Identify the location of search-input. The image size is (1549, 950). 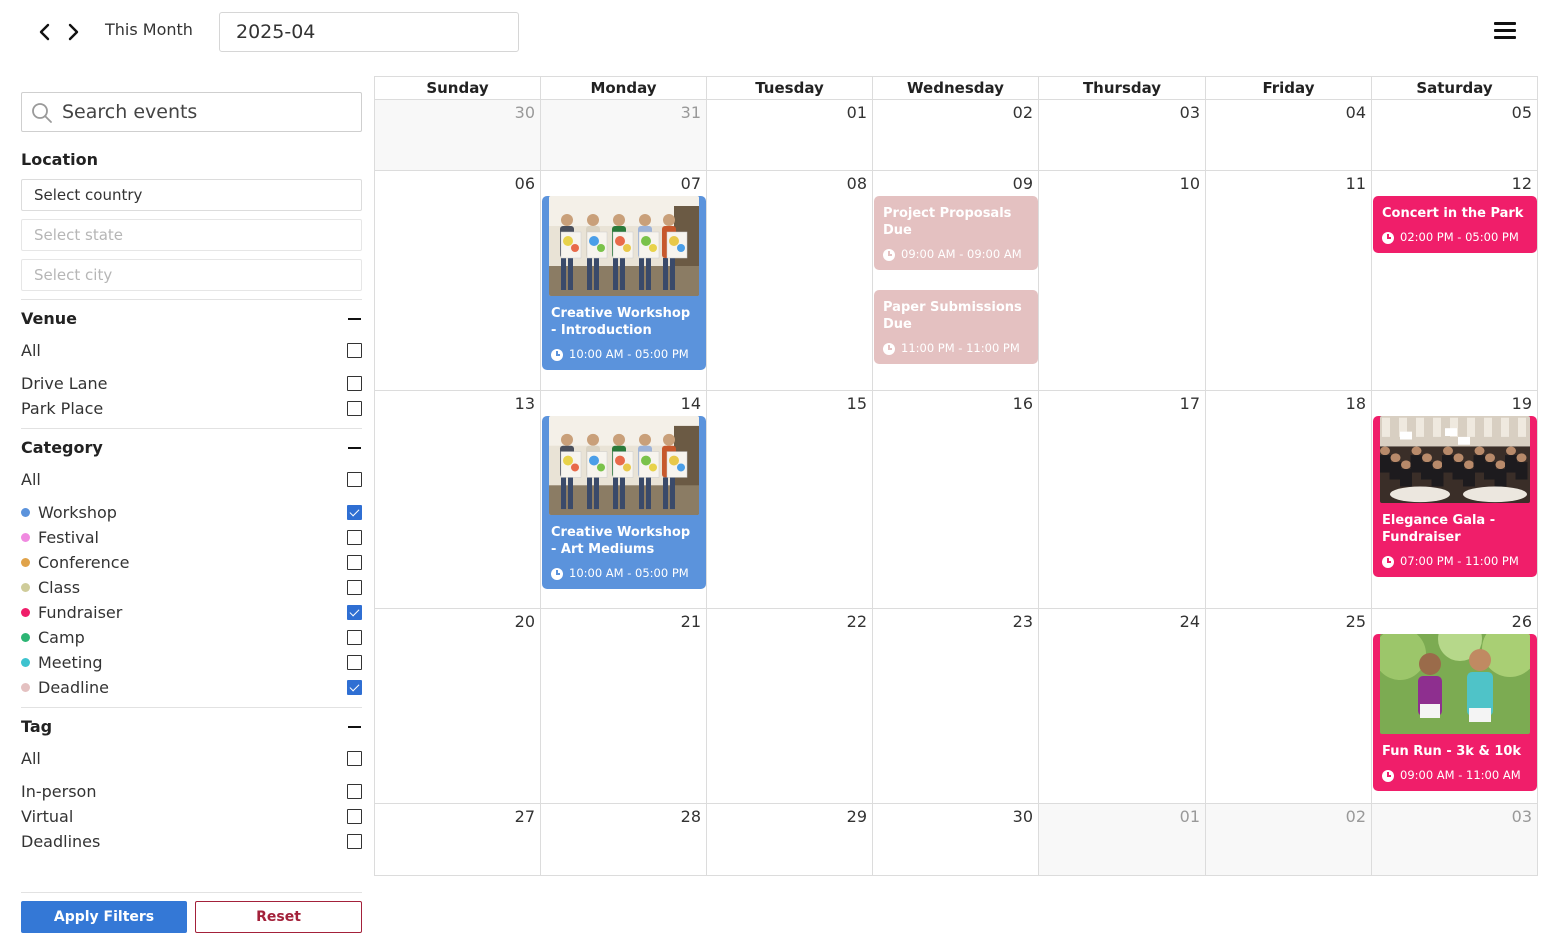
(209, 112).